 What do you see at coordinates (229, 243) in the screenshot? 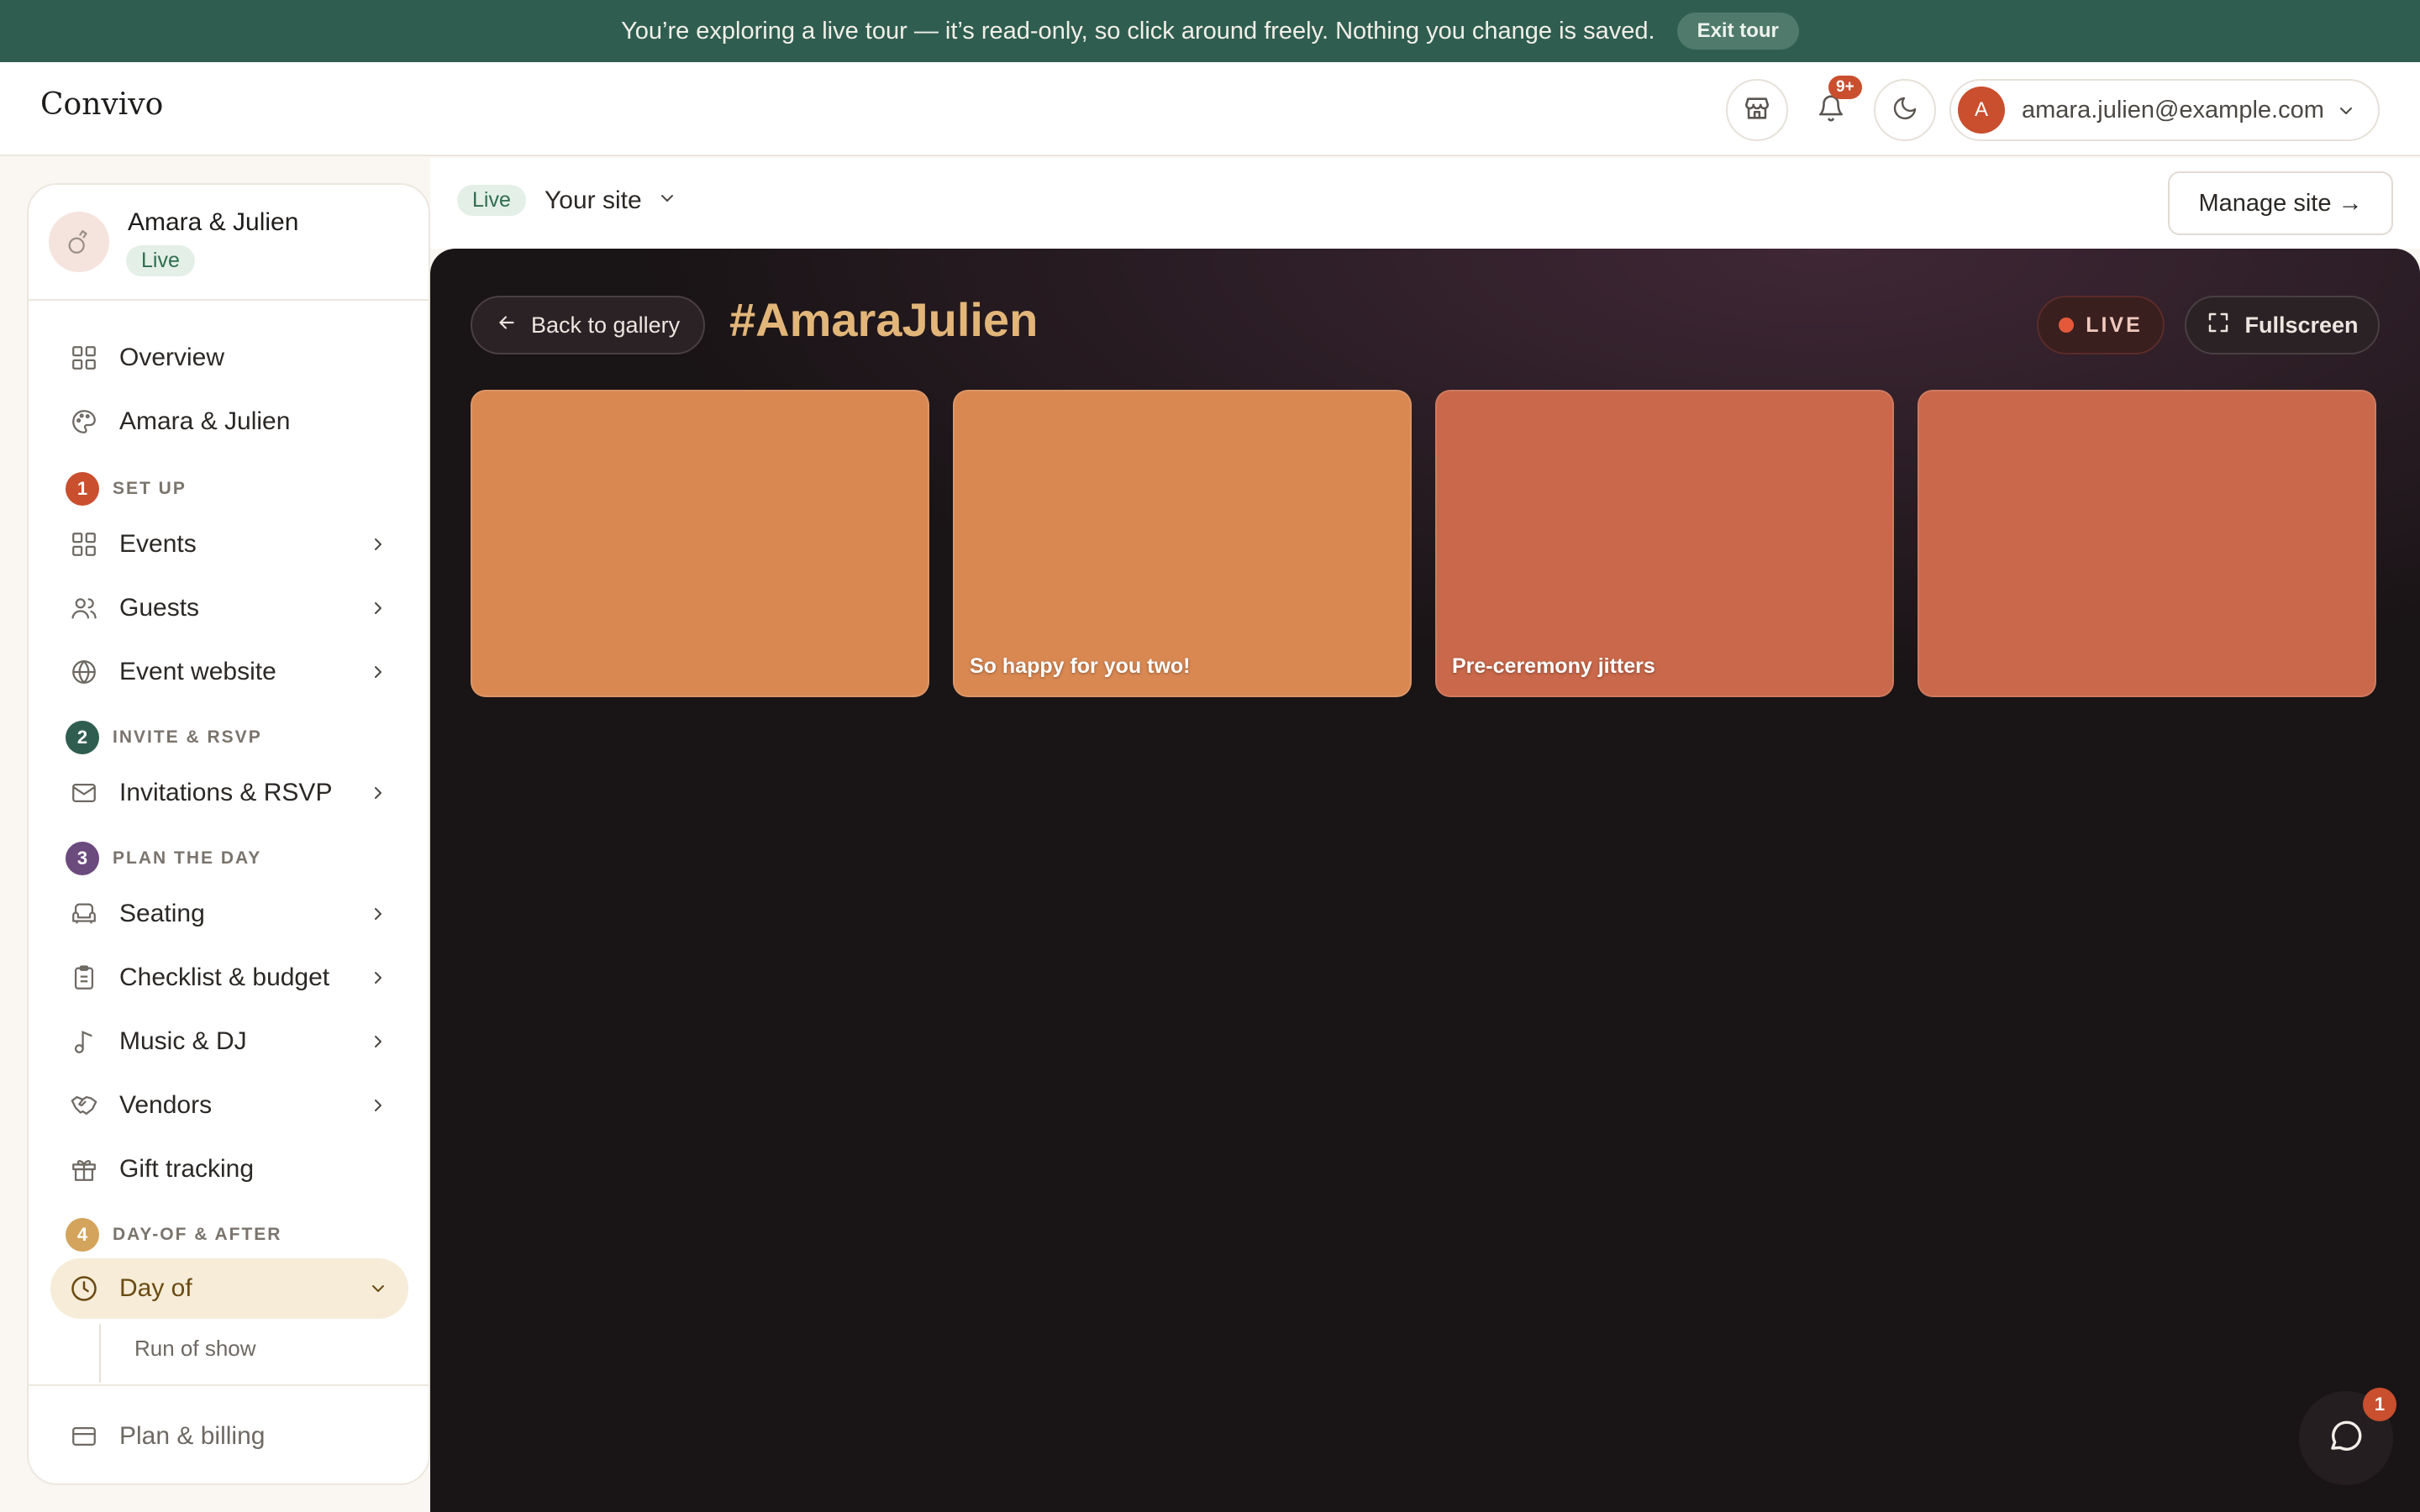
I see `project-switcher: Amara & Julien Live` at bounding box center [229, 243].